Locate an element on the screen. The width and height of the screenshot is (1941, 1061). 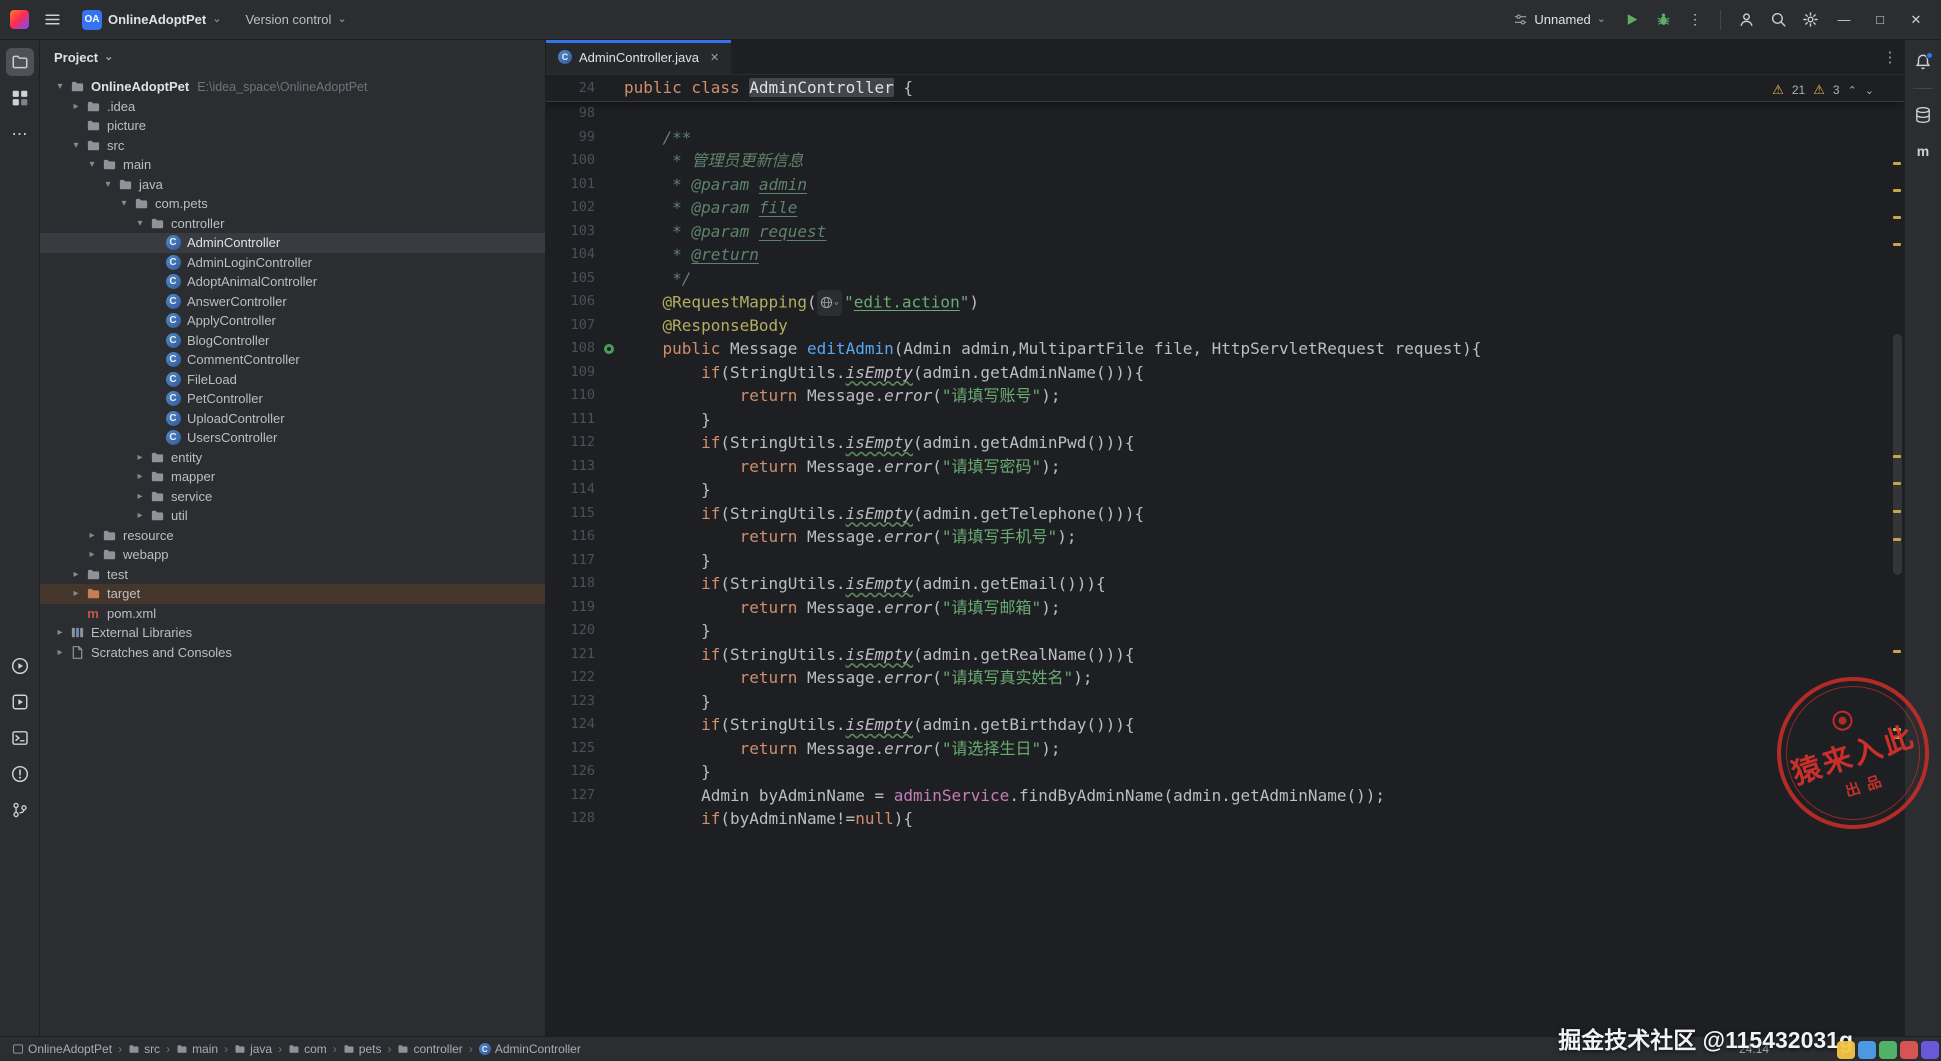
structure-icon is located at coordinates (20, 98).